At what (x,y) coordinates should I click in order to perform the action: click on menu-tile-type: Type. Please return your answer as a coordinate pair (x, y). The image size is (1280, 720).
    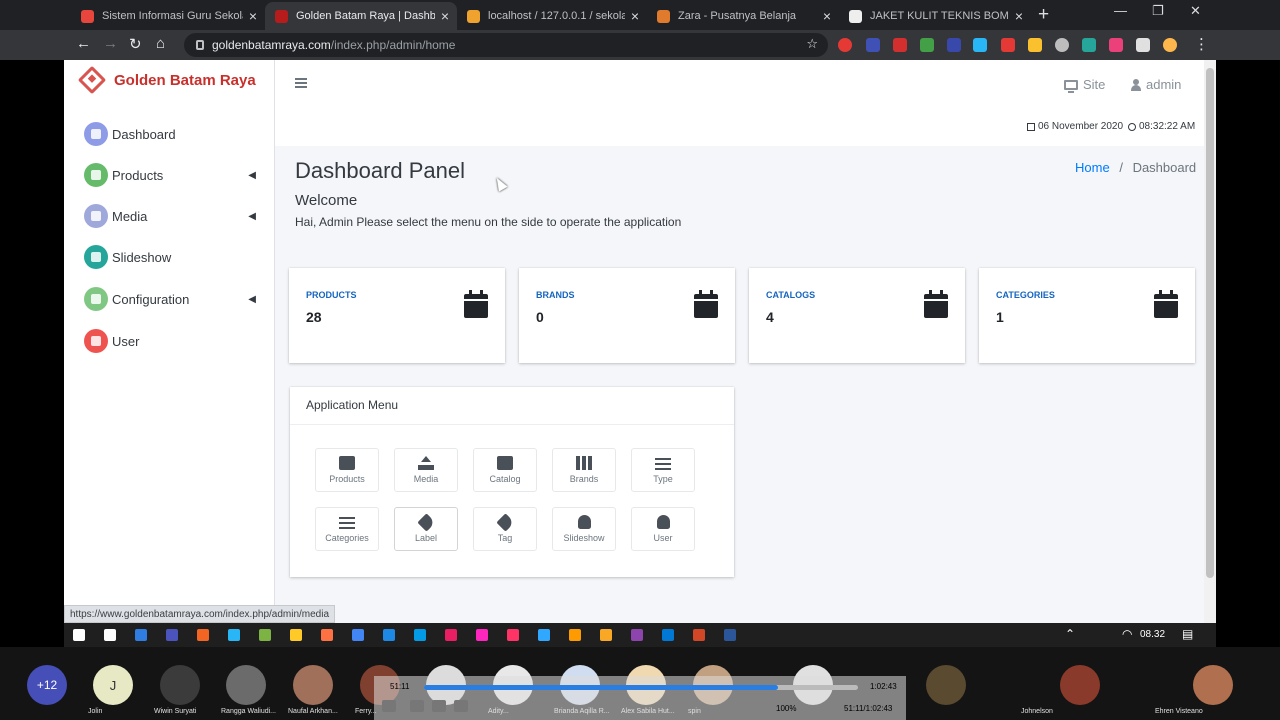
    Looking at the image, I should click on (663, 470).